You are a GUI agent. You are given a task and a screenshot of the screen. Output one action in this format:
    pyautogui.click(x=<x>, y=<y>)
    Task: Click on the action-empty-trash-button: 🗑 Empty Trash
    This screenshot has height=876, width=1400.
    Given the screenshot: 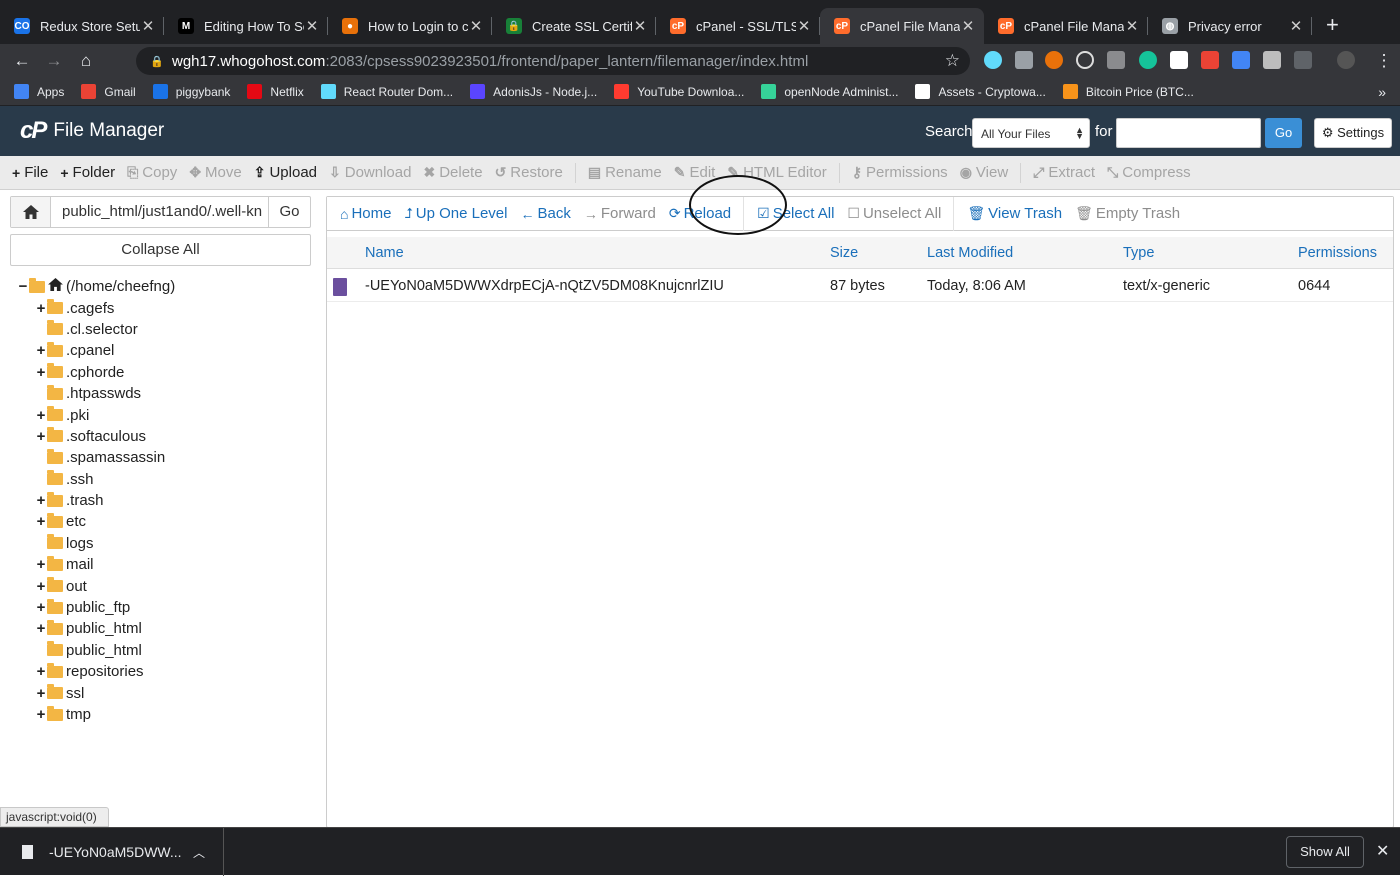 What is the action you would take?
    pyautogui.click(x=1127, y=213)
    